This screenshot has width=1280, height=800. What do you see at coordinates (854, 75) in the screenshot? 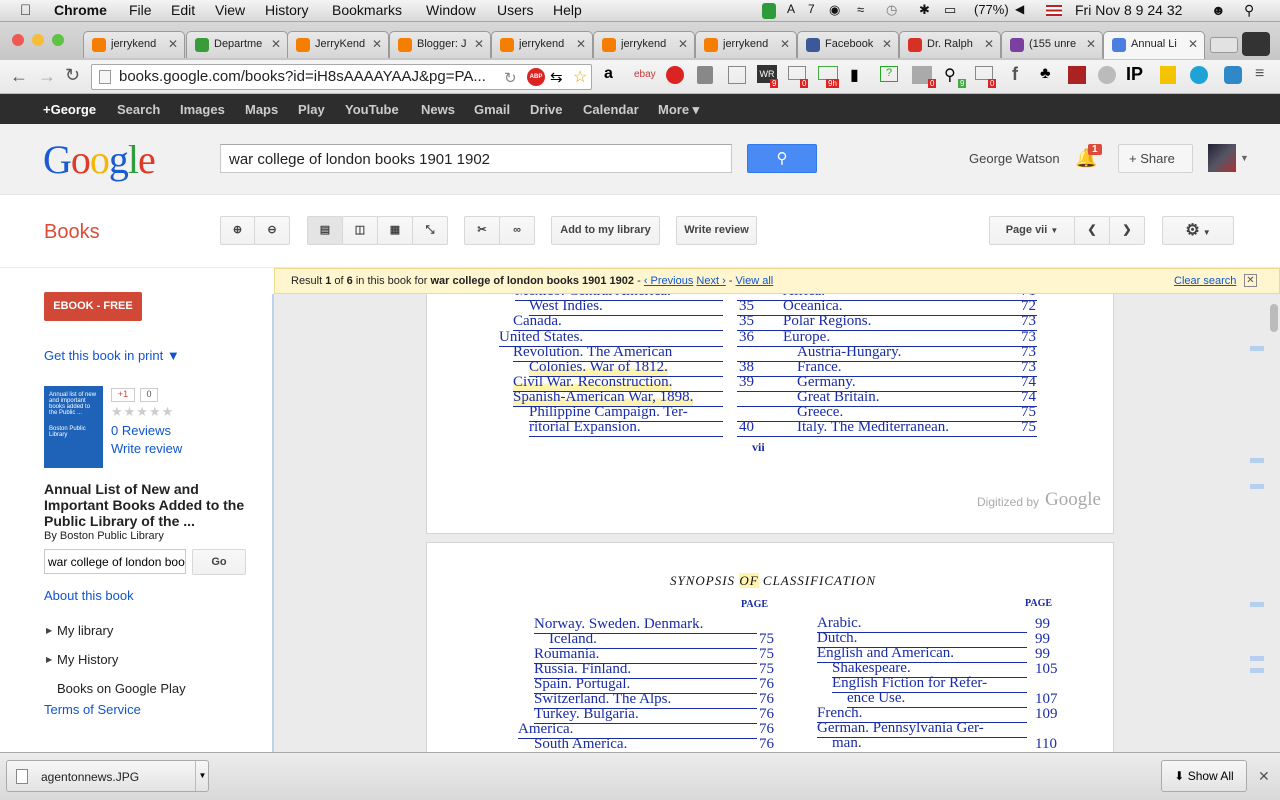
I see `stats-icon: ▮` at bounding box center [854, 75].